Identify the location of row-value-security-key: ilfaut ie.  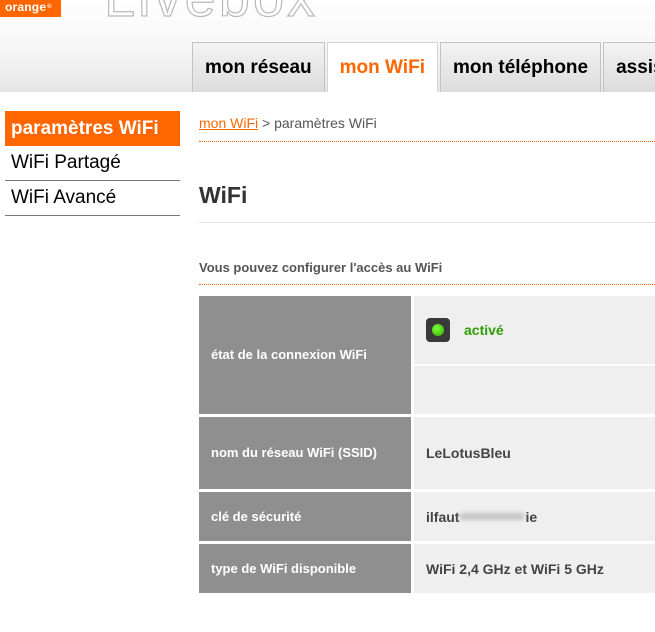
(534, 516).